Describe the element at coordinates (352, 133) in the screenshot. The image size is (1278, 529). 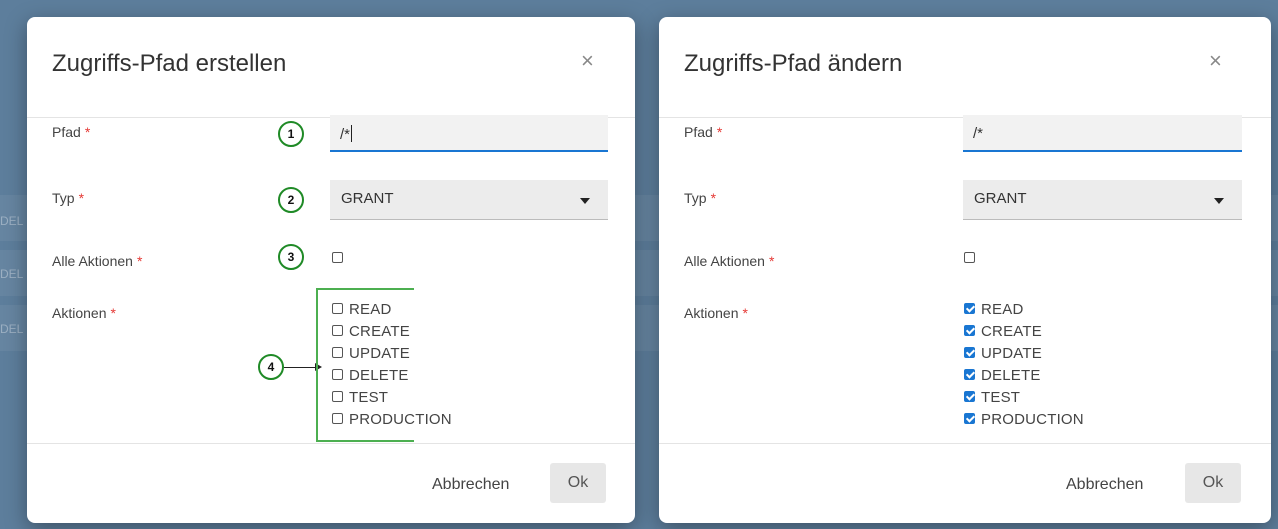
I see `text-cursor` at that location.